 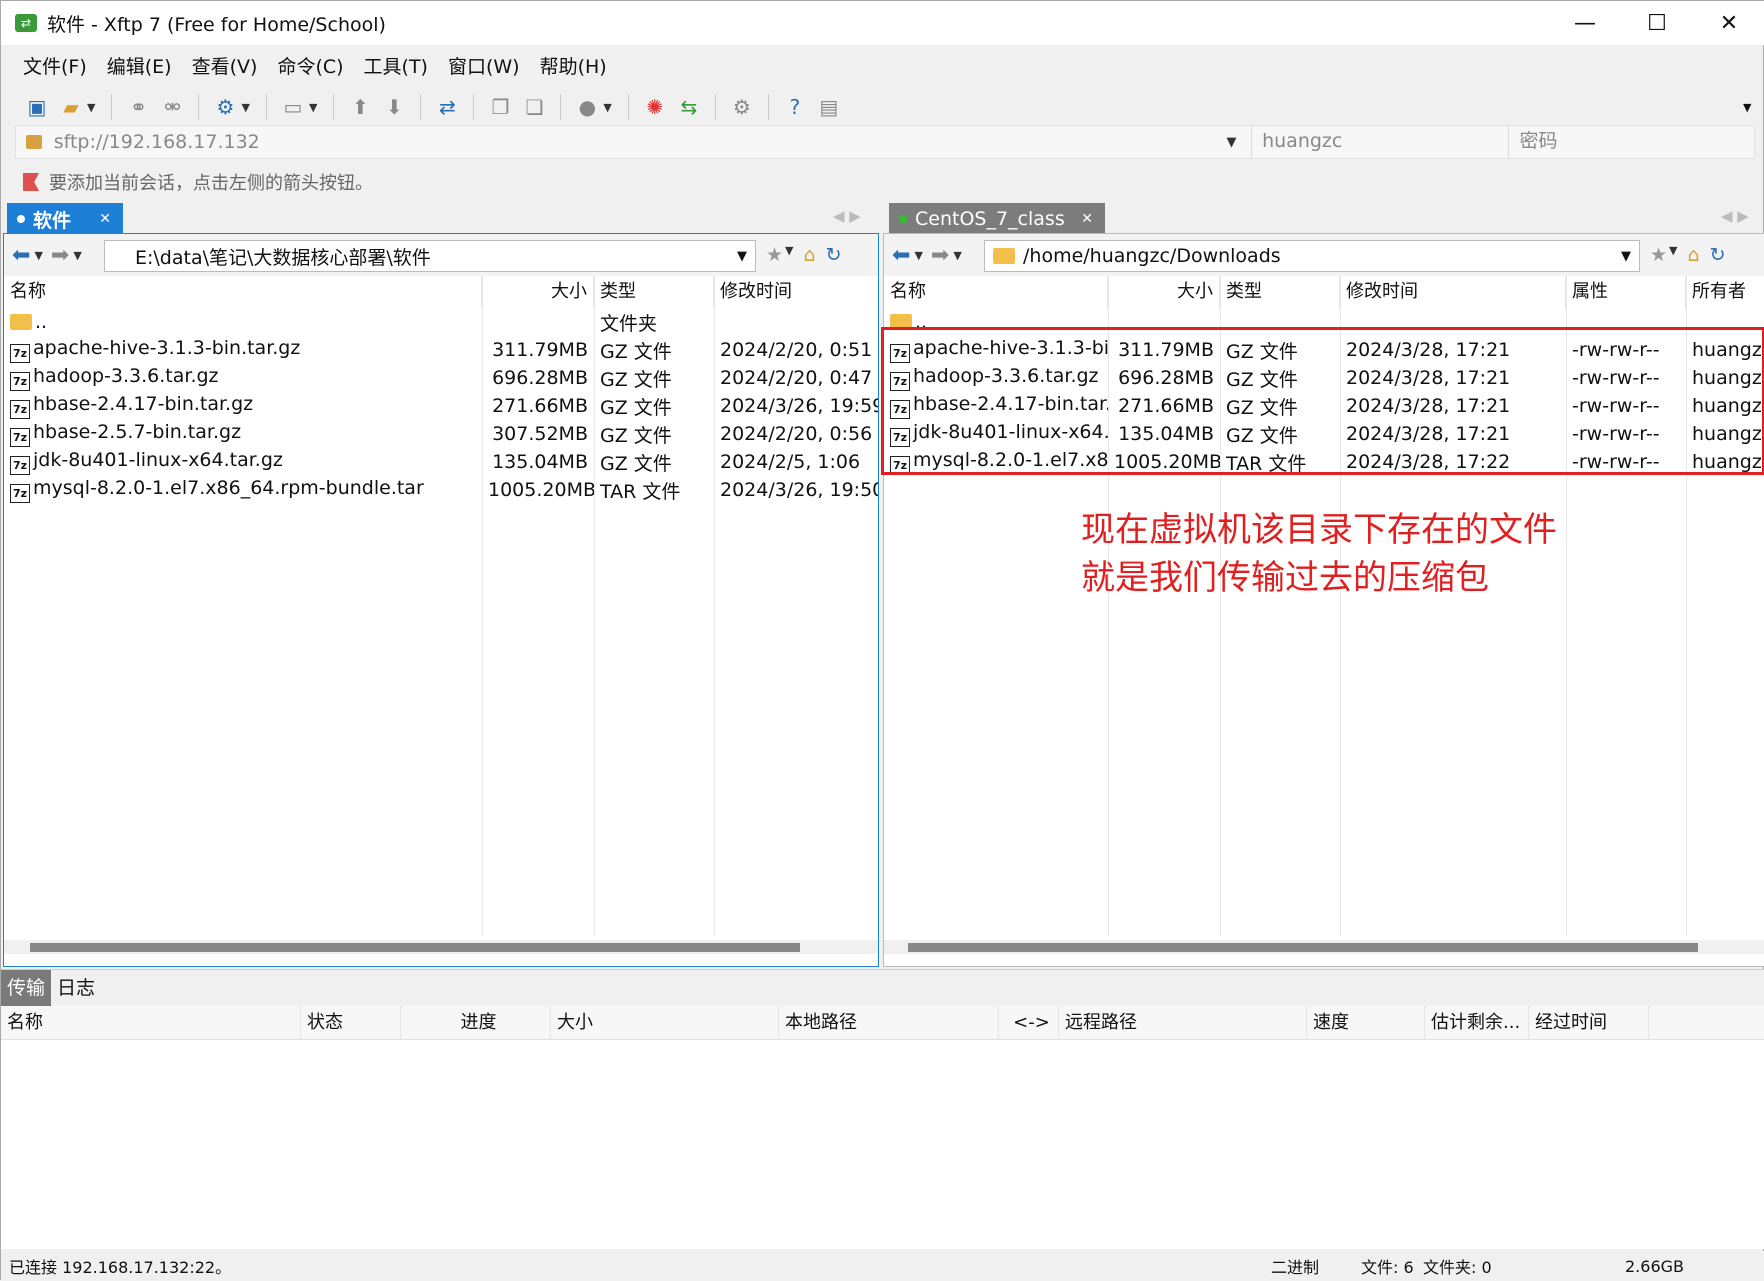 What do you see at coordinates (829, 107) in the screenshot?
I see `chat-icon: ▤` at bounding box center [829, 107].